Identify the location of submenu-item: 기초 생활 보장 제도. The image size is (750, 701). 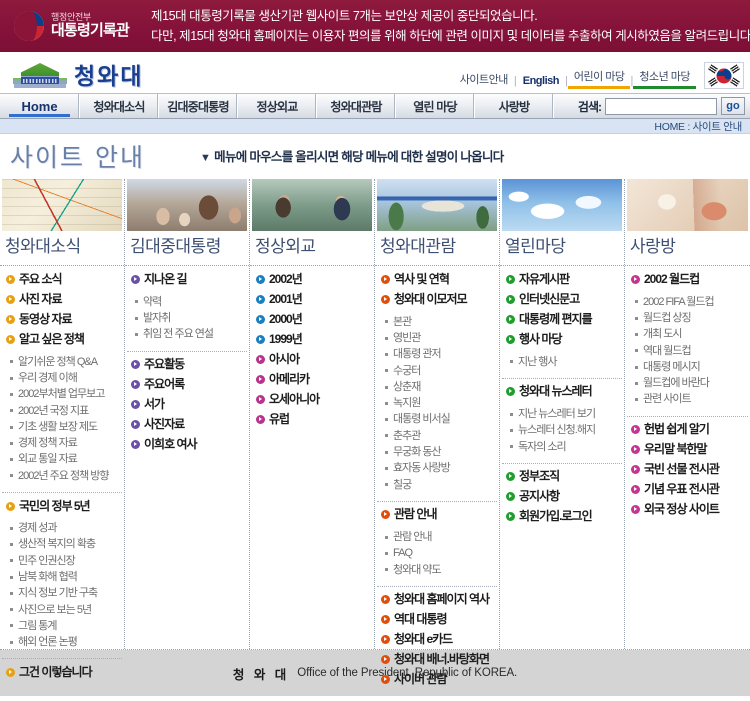
(62, 427).